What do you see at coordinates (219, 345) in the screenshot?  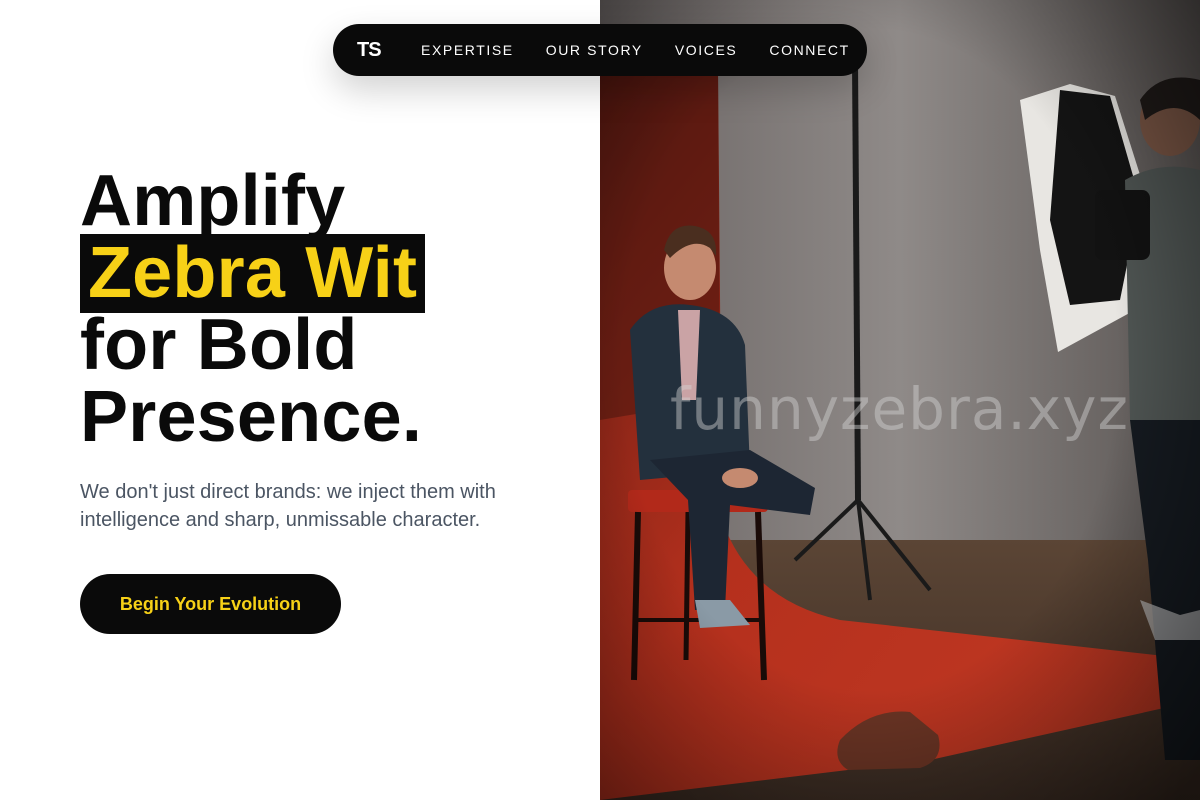 I see `headline-line-3: for Bold` at bounding box center [219, 345].